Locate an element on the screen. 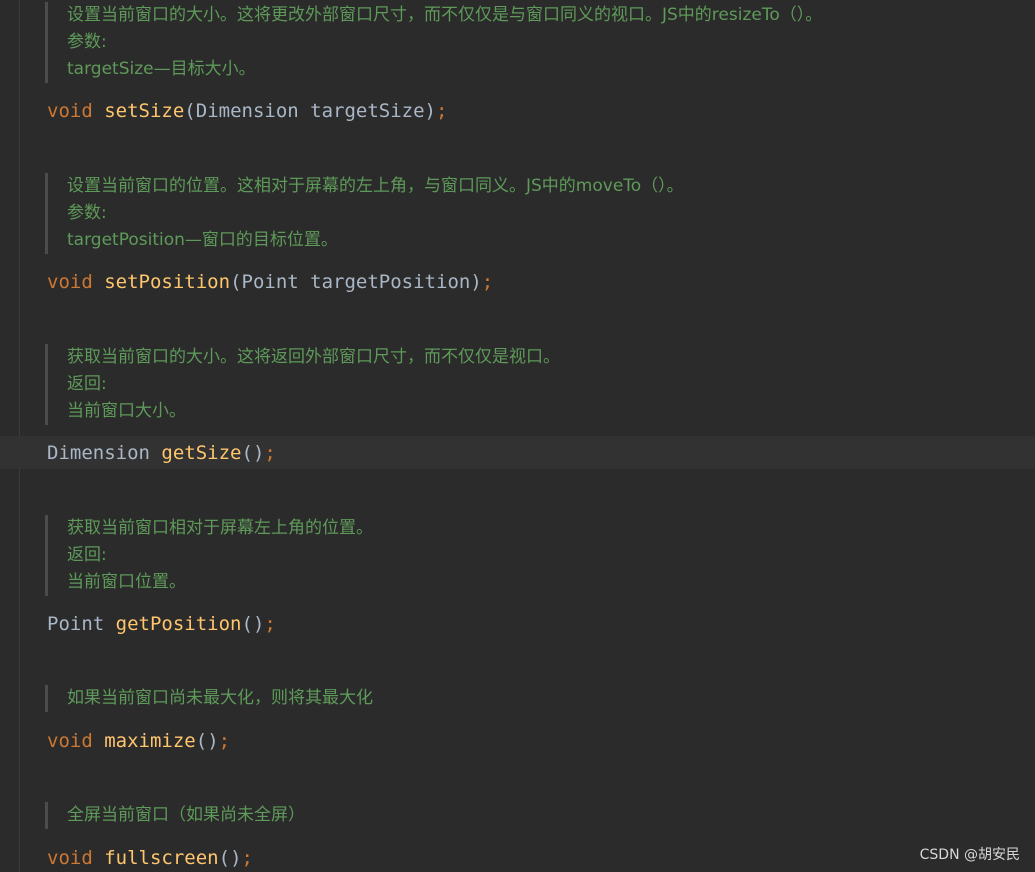  param-name: targetPosition is located at coordinates (390, 282).